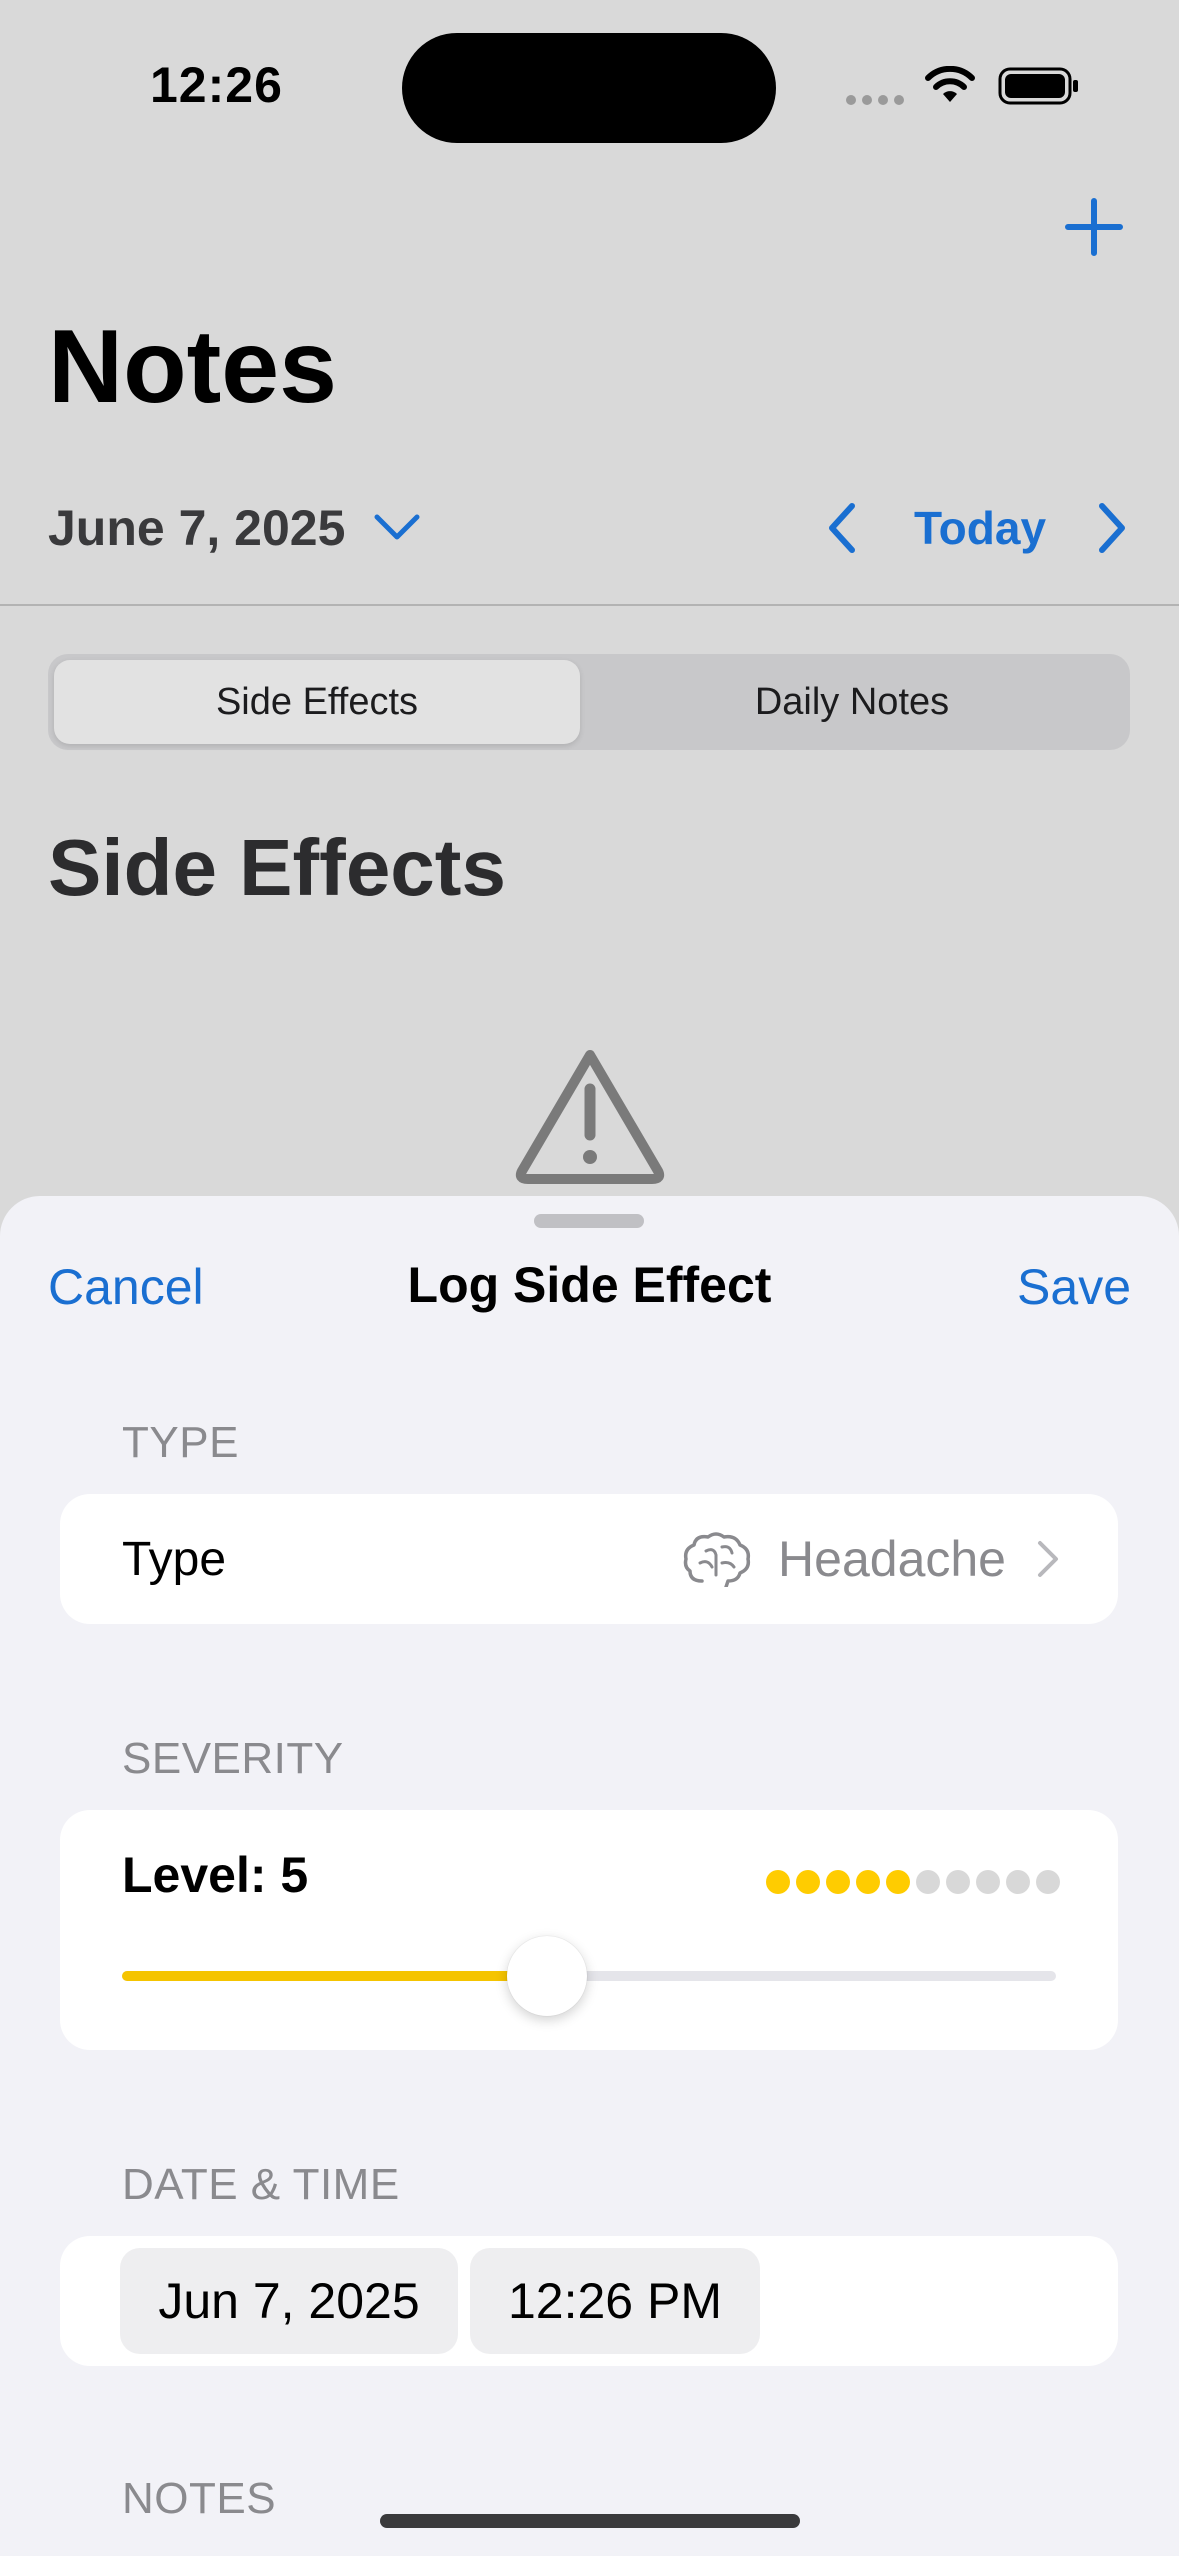 Image resolution: width=1179 pixels, height=2556 pixels. Describe the element at coordinates (261, 2184) in the screenshot. I see `datetime-group-label: DATE & TIME` at that location.